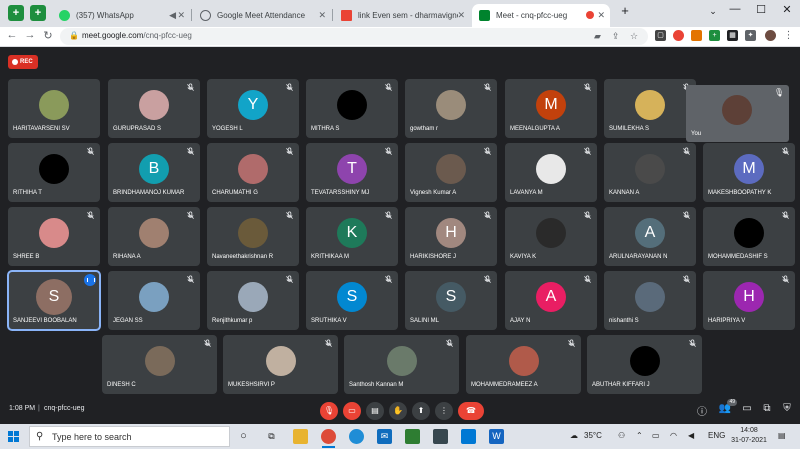 This screenshot has width=800, height=449. What do you see at coordinates (300, 436) in the screenshot?
I see `file-explorer-icon` at bounding box center [300, 436].